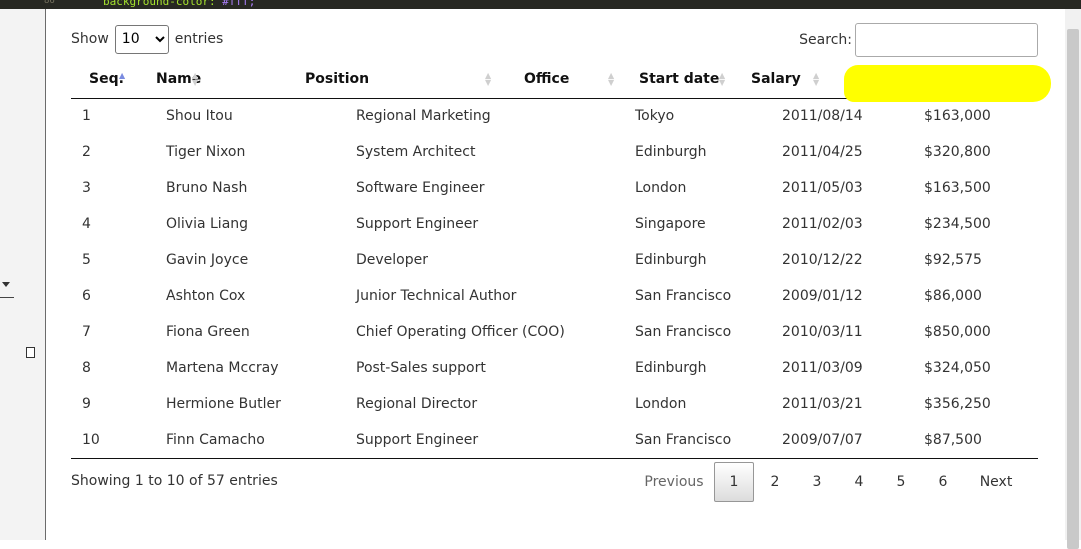 The height and width of the screenshot is (549, 1081). Describe the element at coordinates (206, 296) in the screenshot. I see `cell-name: Ashton Cox` at that location.